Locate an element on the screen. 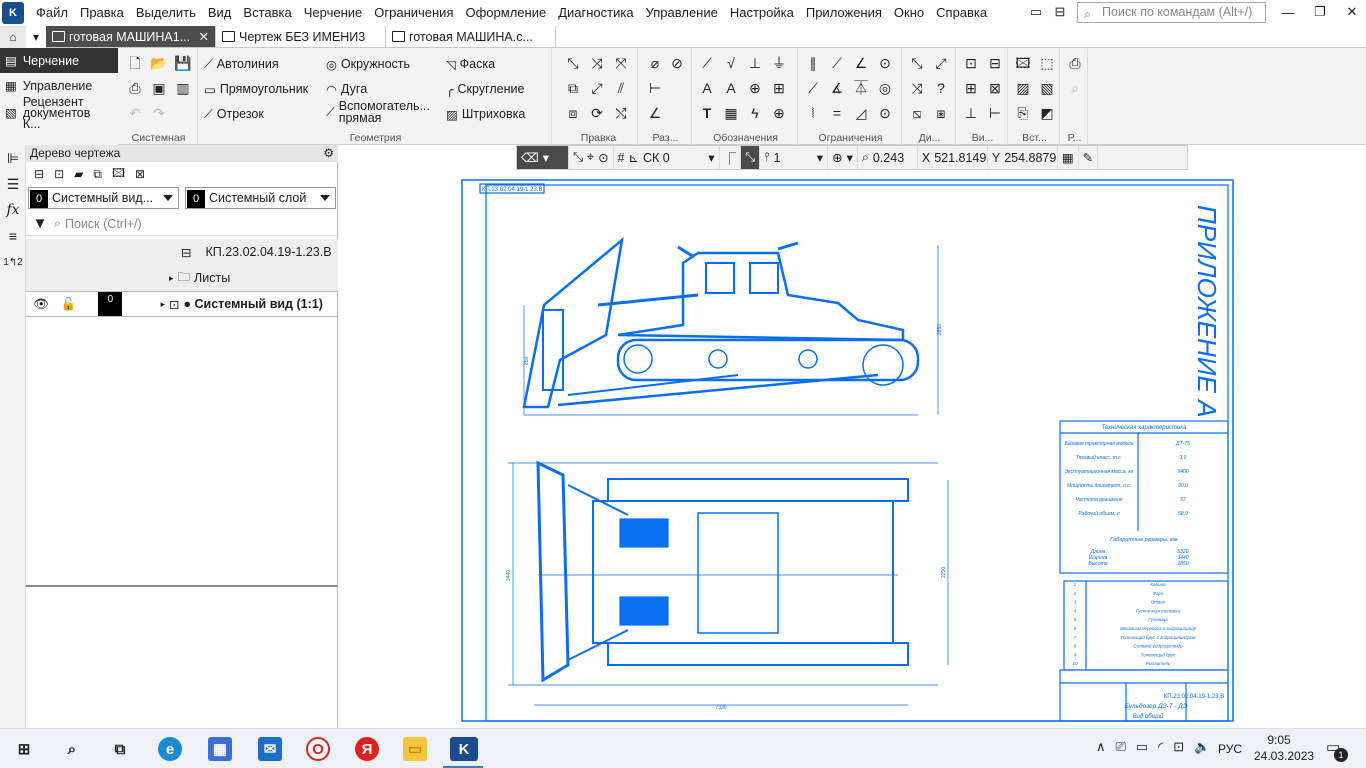  fix-coord-button: ▦ is located at coordinates (1068, 157).